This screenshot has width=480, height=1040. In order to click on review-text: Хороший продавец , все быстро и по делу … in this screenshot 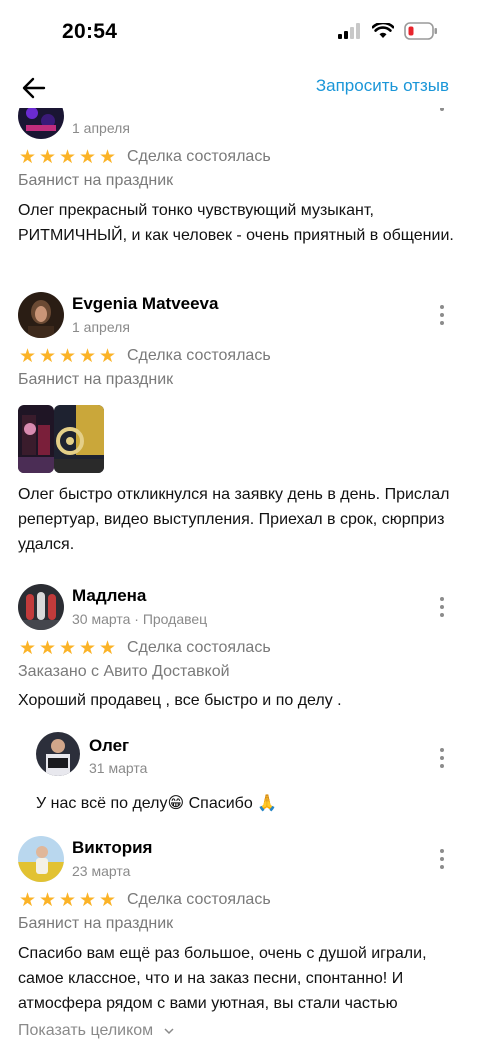, I will do `click(180, 700)`.